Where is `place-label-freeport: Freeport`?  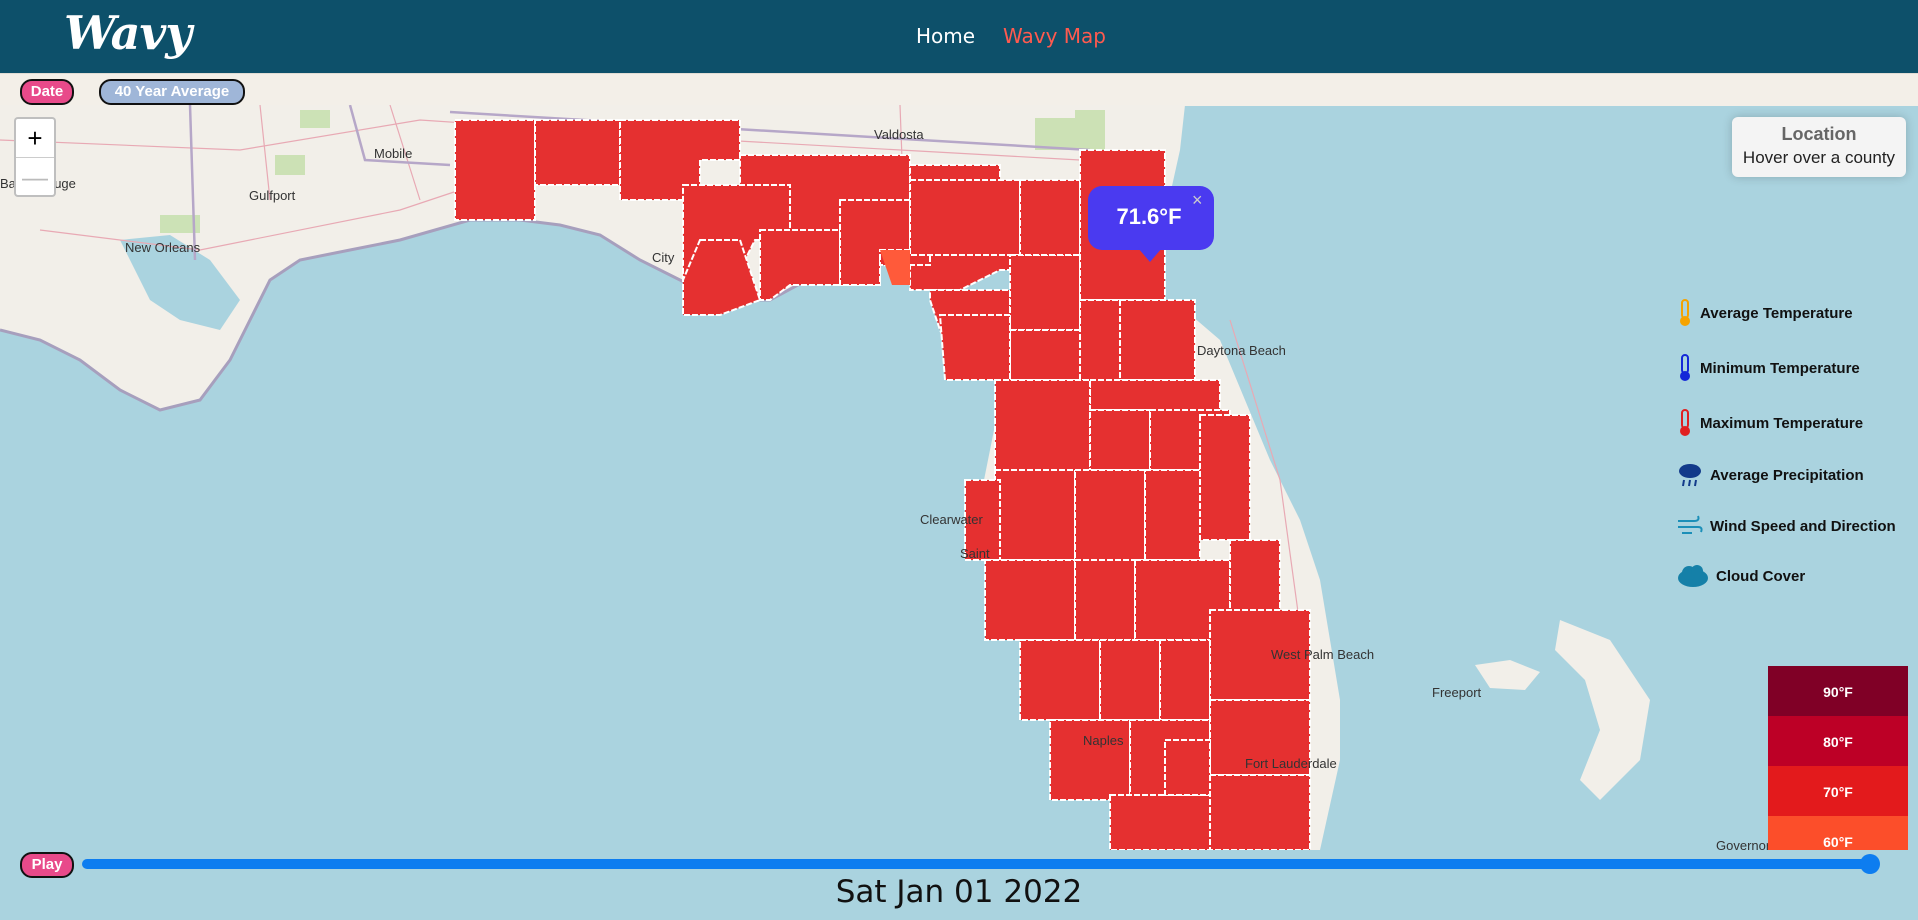 place-label-freeport: Freeport is located at coordinates (1457, 692).